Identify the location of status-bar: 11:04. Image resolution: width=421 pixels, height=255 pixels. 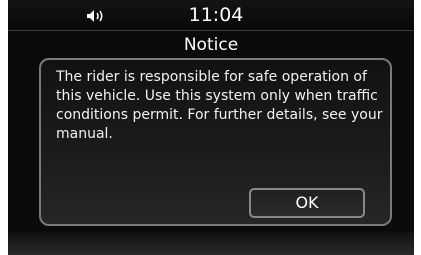
(211, 15).